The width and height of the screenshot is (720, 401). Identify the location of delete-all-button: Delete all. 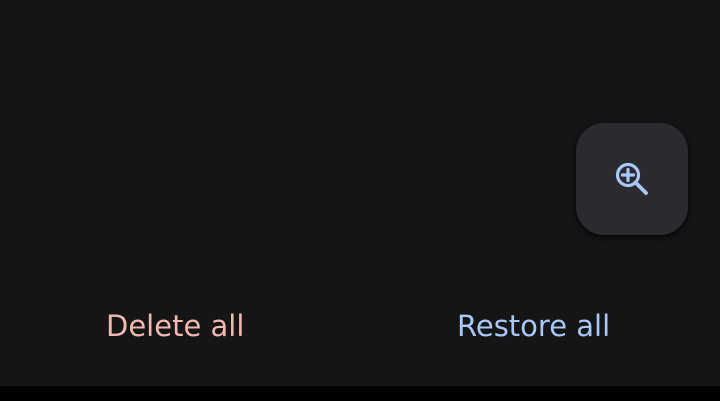
(175, 326).